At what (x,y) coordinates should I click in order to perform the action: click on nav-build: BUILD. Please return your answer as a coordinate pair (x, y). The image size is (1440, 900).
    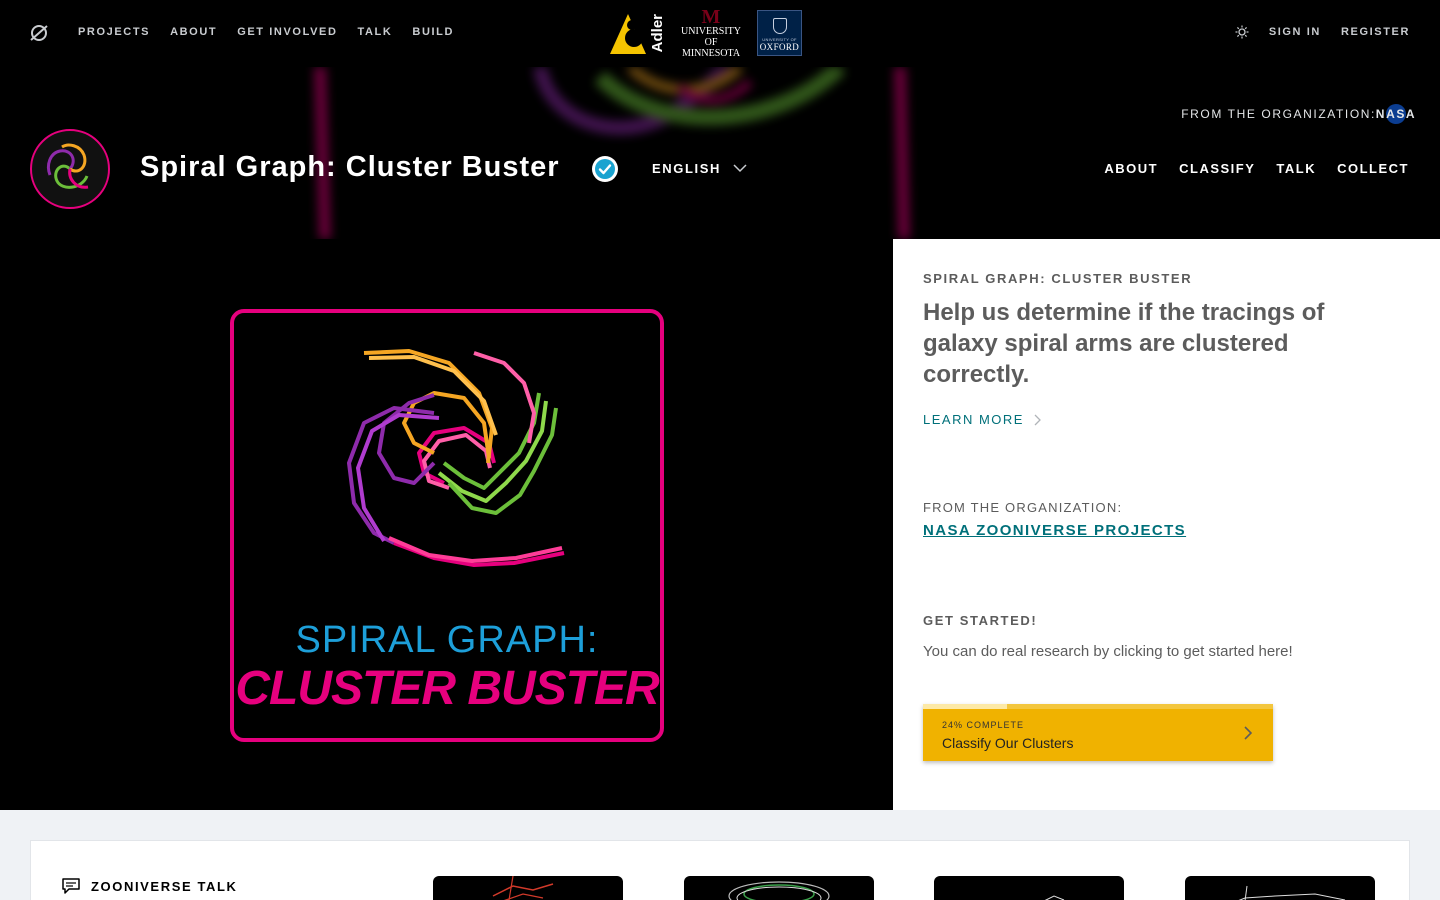
    Looking at the image, I should click on (433, 32).